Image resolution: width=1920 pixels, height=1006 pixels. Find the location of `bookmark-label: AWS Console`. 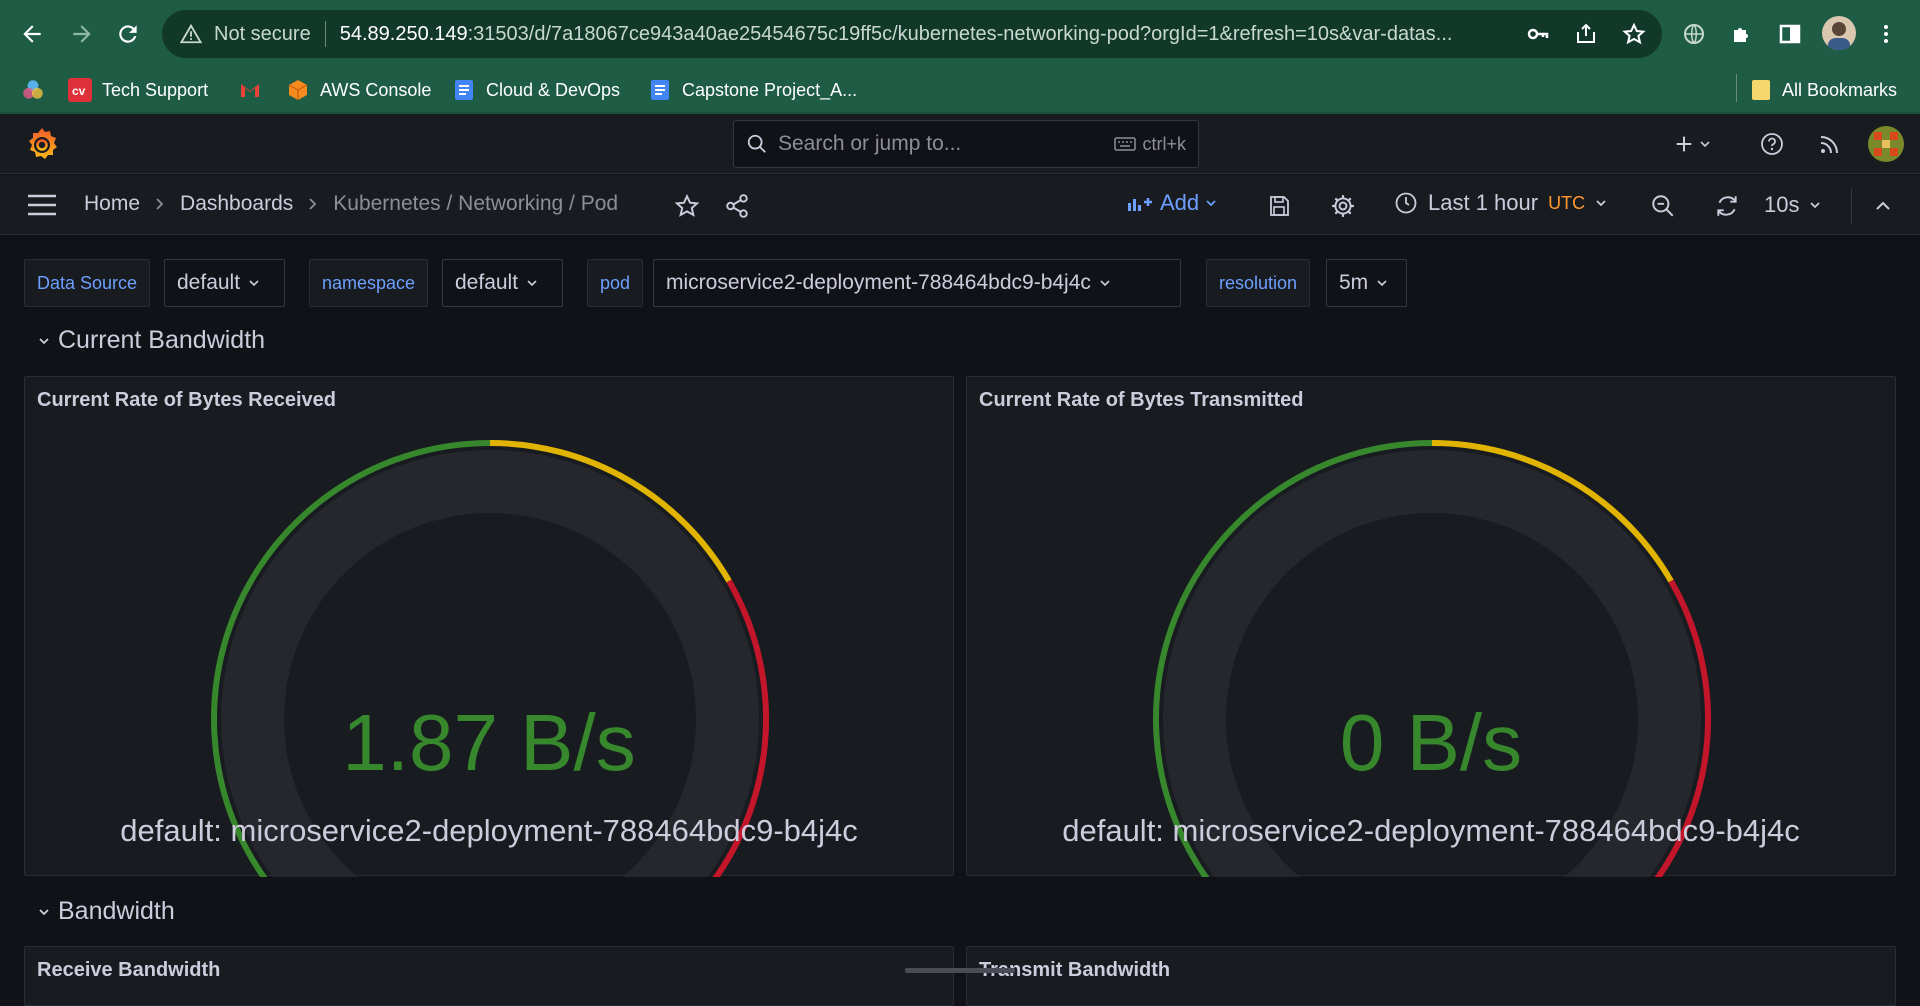

bookmark-label: AWS Console is located at coordinates (376, 89).